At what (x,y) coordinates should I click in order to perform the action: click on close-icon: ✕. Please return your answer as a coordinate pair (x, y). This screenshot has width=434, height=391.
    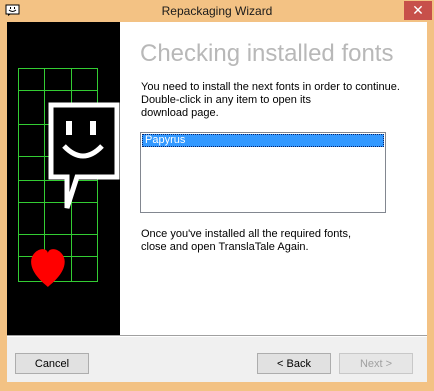
    Looking at the image, I should click on (418, 10).